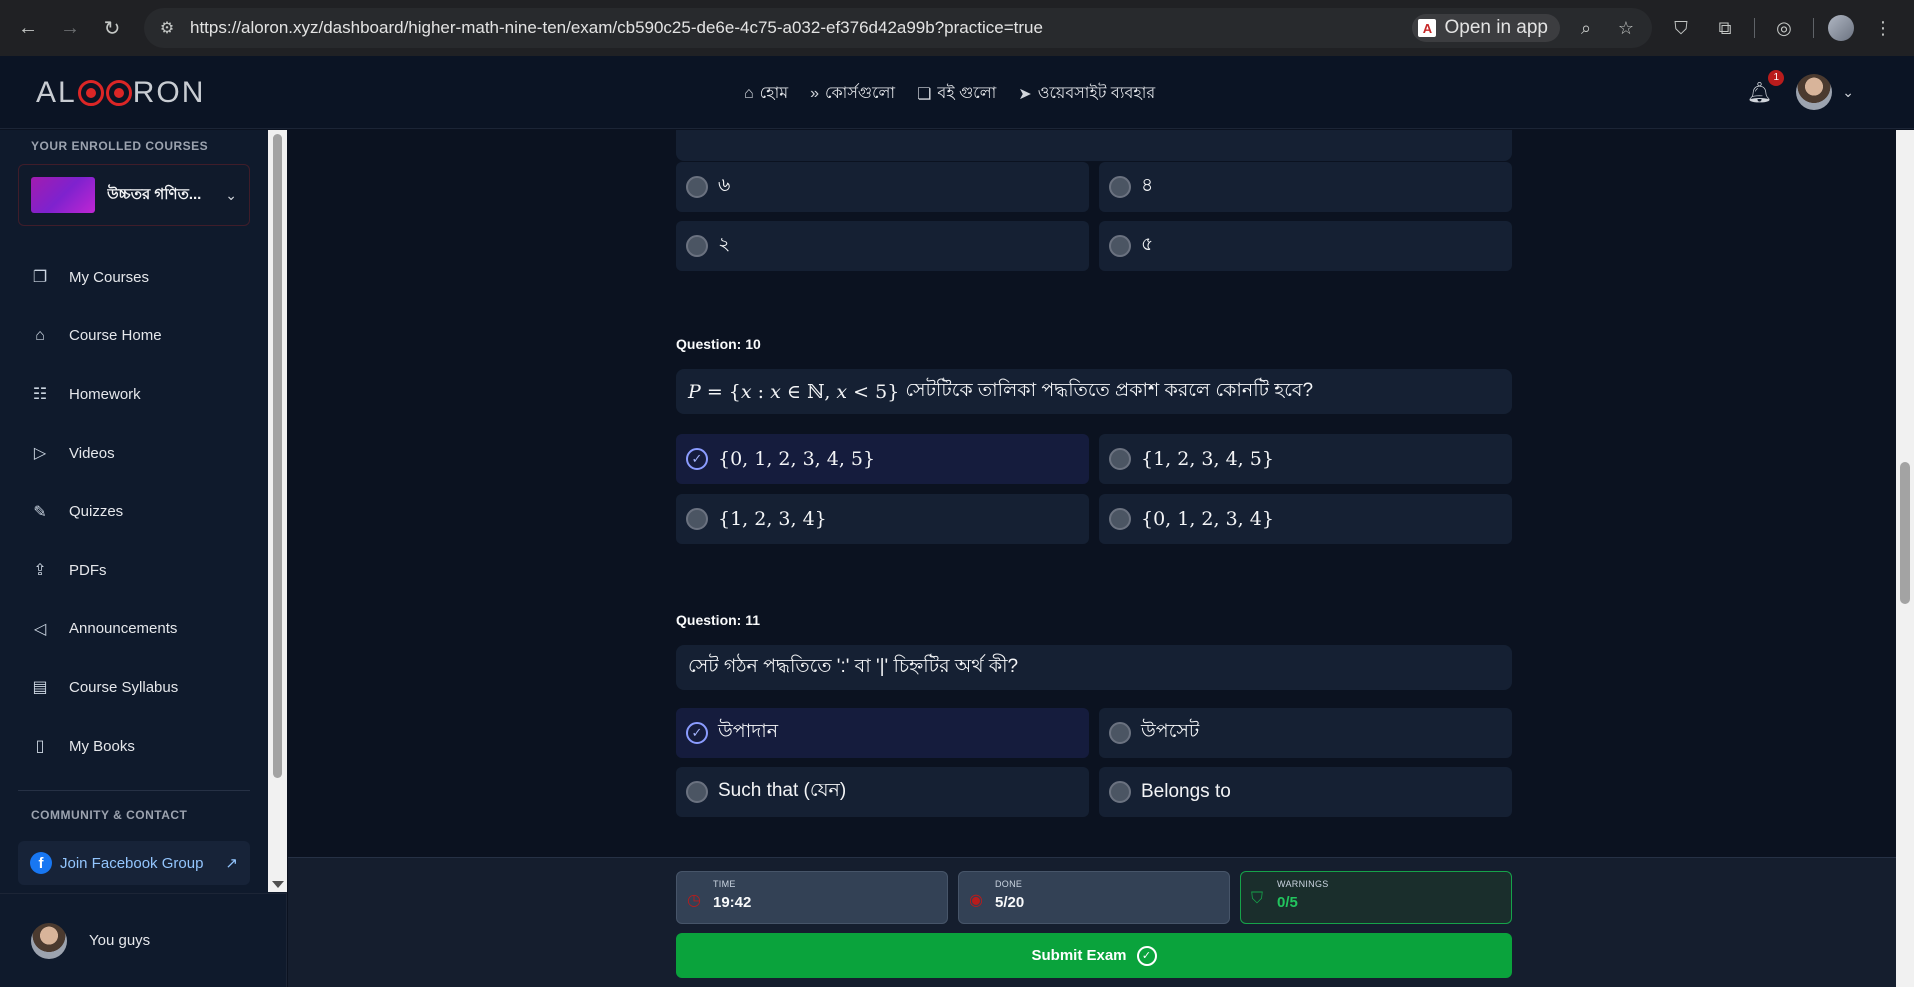 This screenshot has width=1914, height=987. I want to click on option-d: {0, 1, 2, 3, 4}, so click(1305, 519).